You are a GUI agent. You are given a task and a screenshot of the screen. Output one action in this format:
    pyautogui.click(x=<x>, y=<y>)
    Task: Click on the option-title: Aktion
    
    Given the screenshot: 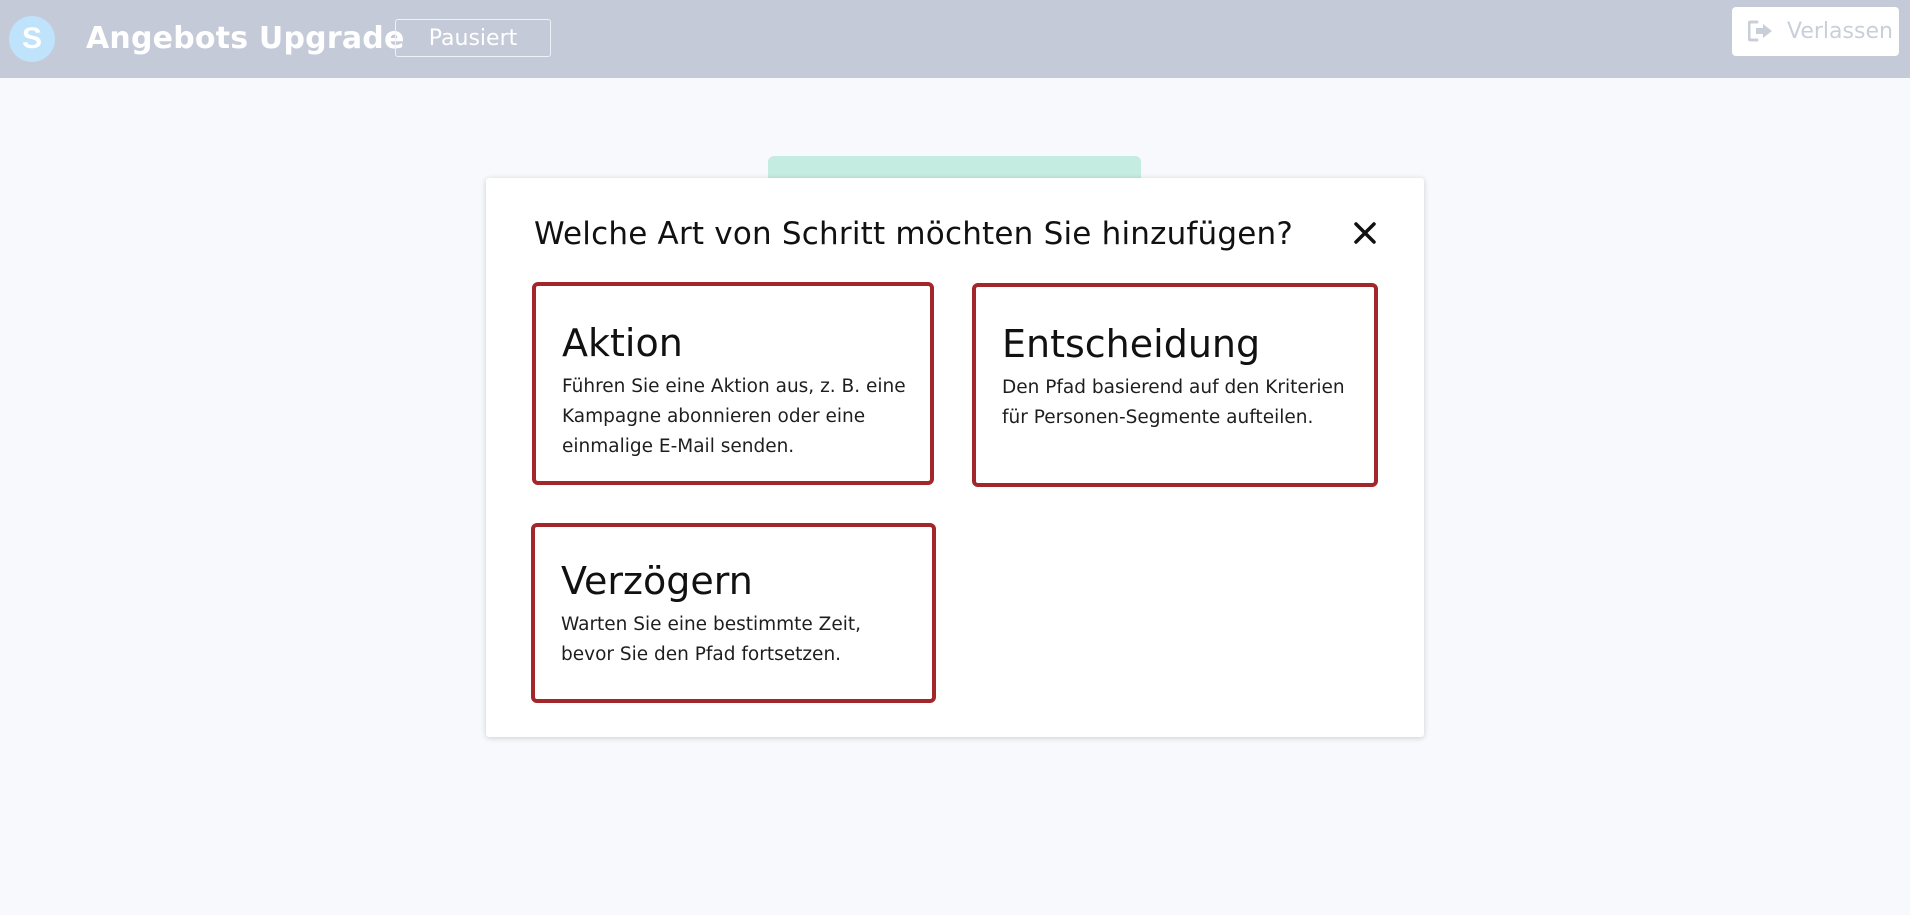 What is the action you would take?
    pyautogui.click(x=622, y=343)
    